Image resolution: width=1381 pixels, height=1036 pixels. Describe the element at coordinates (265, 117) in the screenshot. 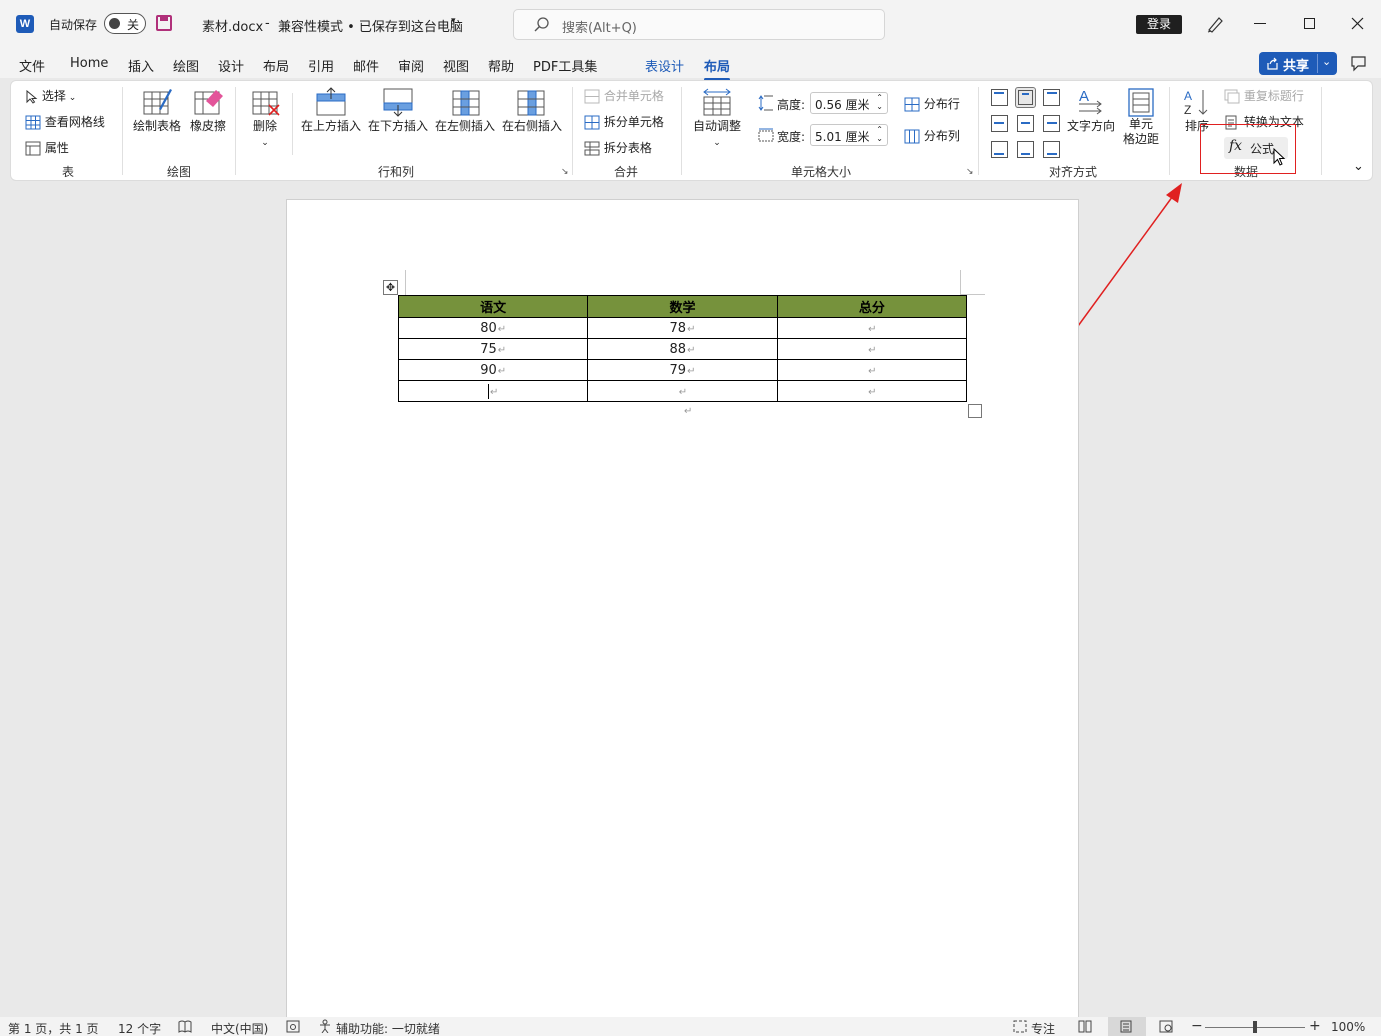

I see `delete-button: 删除 ⌄` at that location.